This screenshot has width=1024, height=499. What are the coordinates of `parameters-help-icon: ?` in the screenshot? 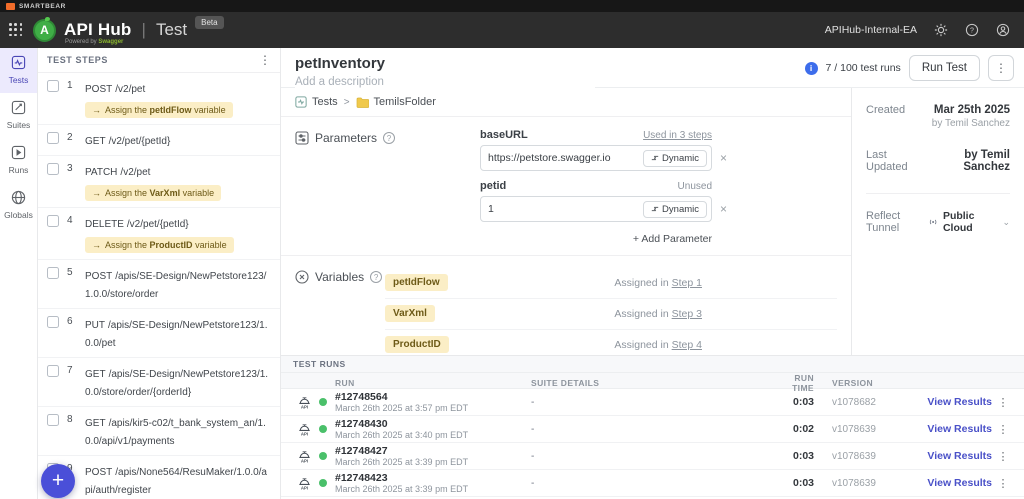 It's located at (389, 138).